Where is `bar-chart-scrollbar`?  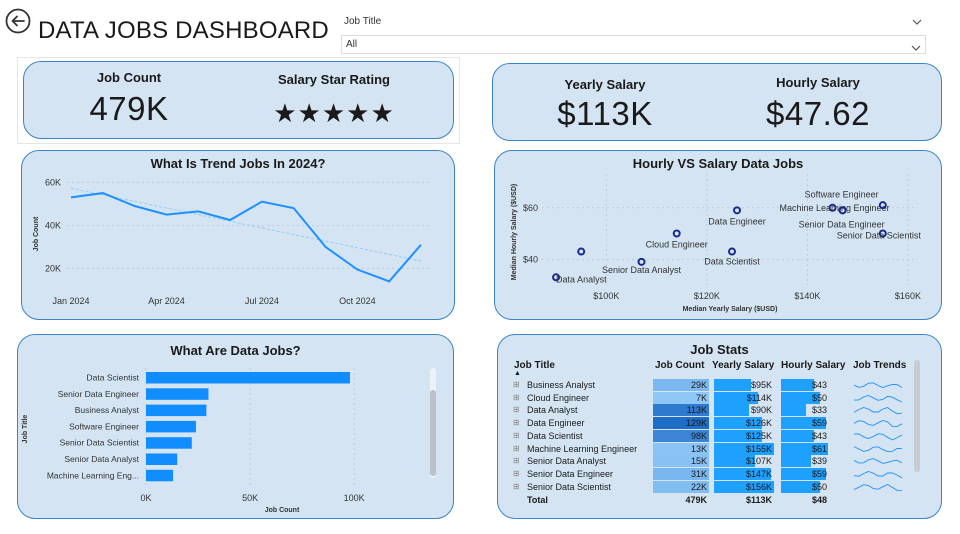
bar-chart-scrollbar is located at coordinates (433, 423).